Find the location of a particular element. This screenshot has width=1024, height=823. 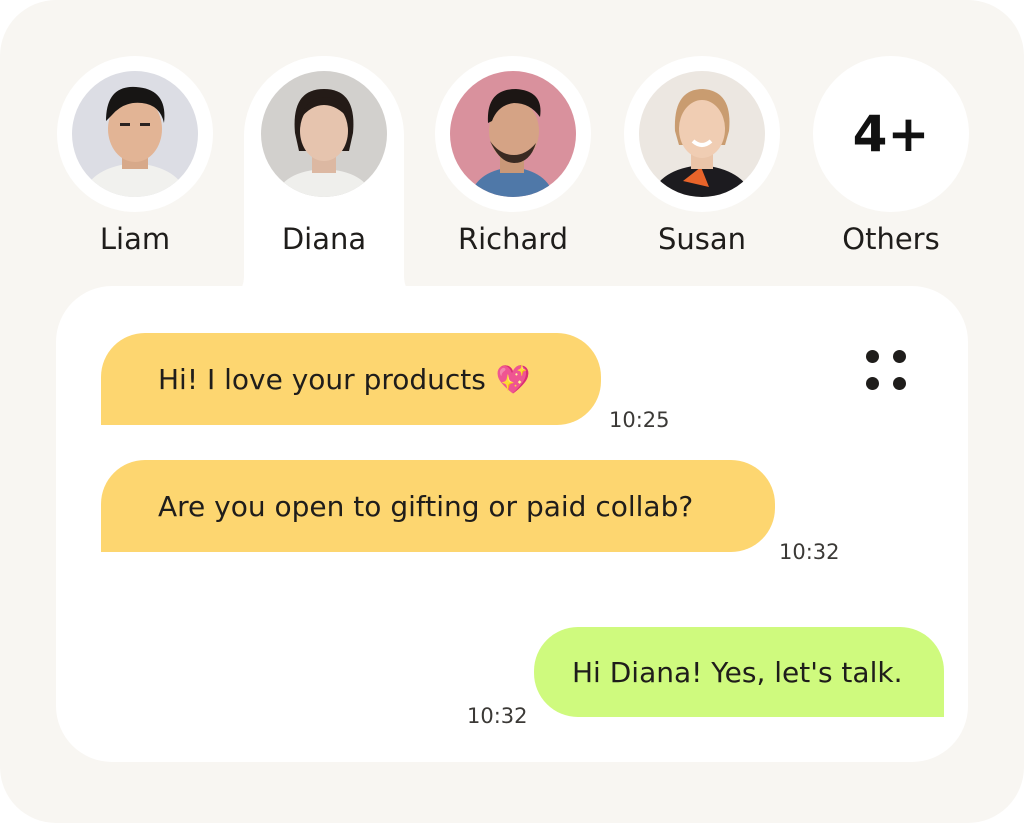

contact-name: Others is located at coordinates (891, 239).